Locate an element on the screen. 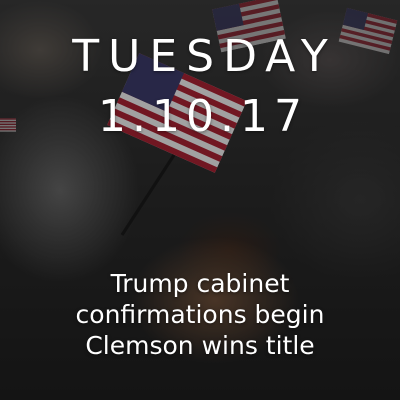 The image size is (400, 400). story-line: Clemson wins title is located at coordinates (200, 345).